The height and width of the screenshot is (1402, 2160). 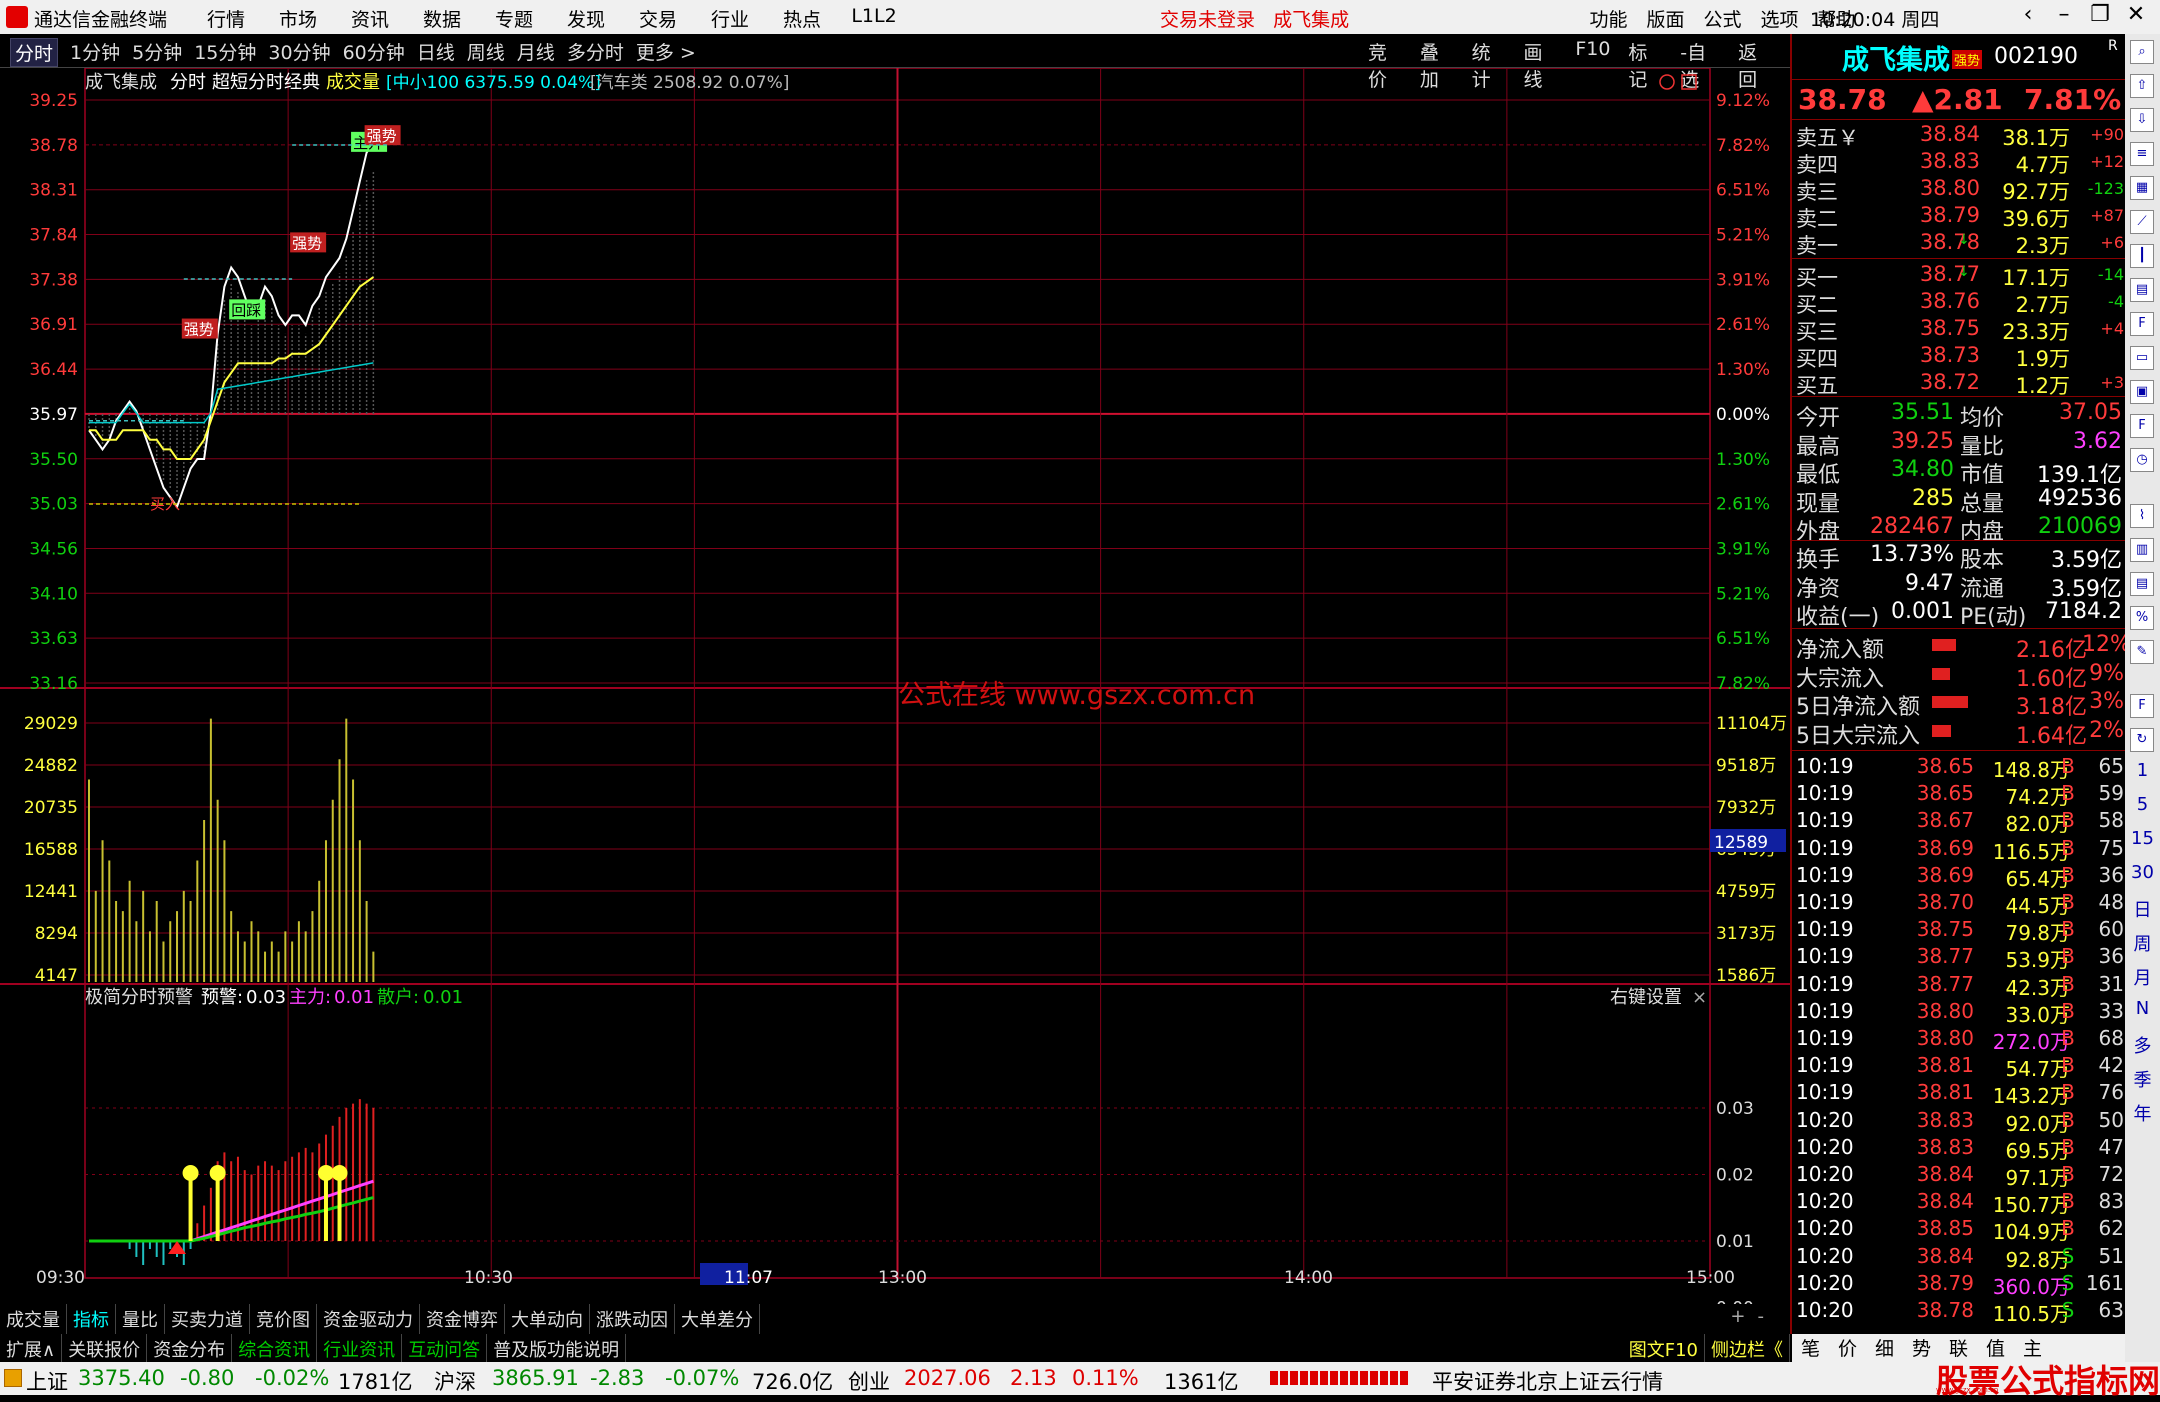 What do you see at coordinates (1959, 1176) in the screenshot?
I see `tick-row: 10:20 38.84 97.1万 B 72` at bounding box center [1959, 1176].